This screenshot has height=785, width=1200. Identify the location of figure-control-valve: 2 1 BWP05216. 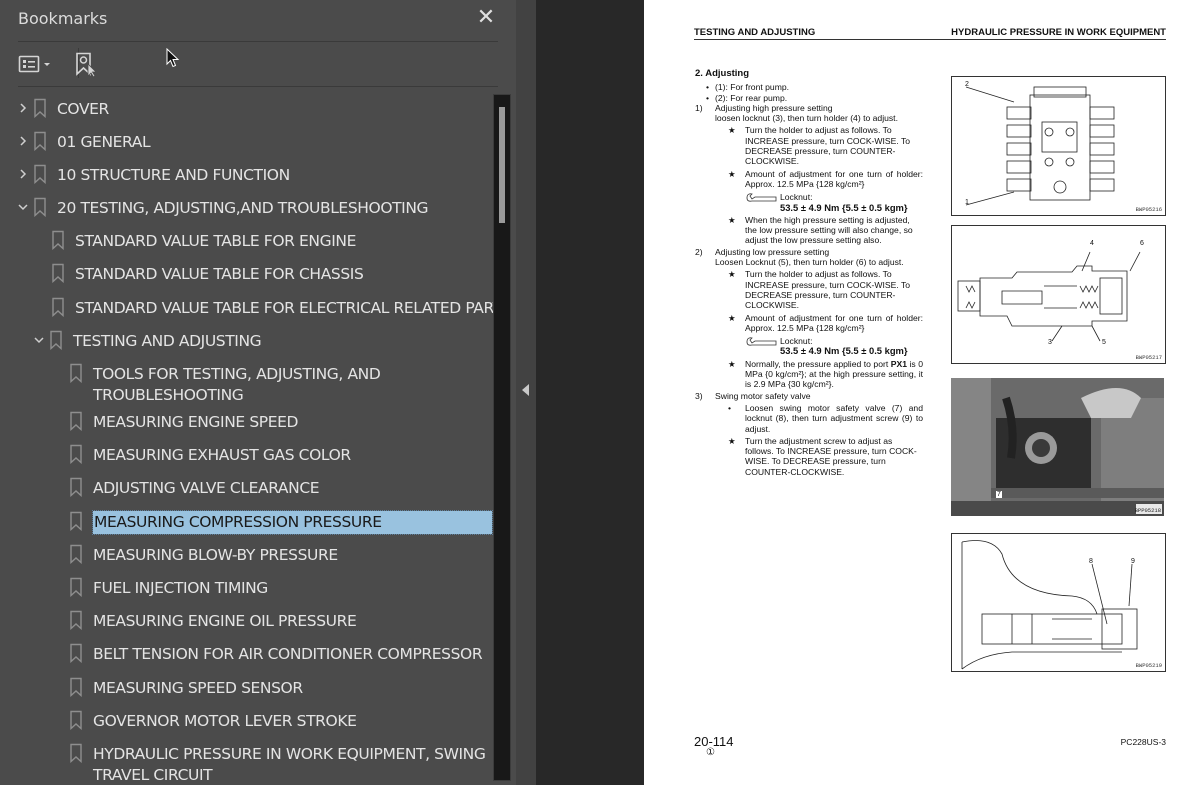
(1058, 146).